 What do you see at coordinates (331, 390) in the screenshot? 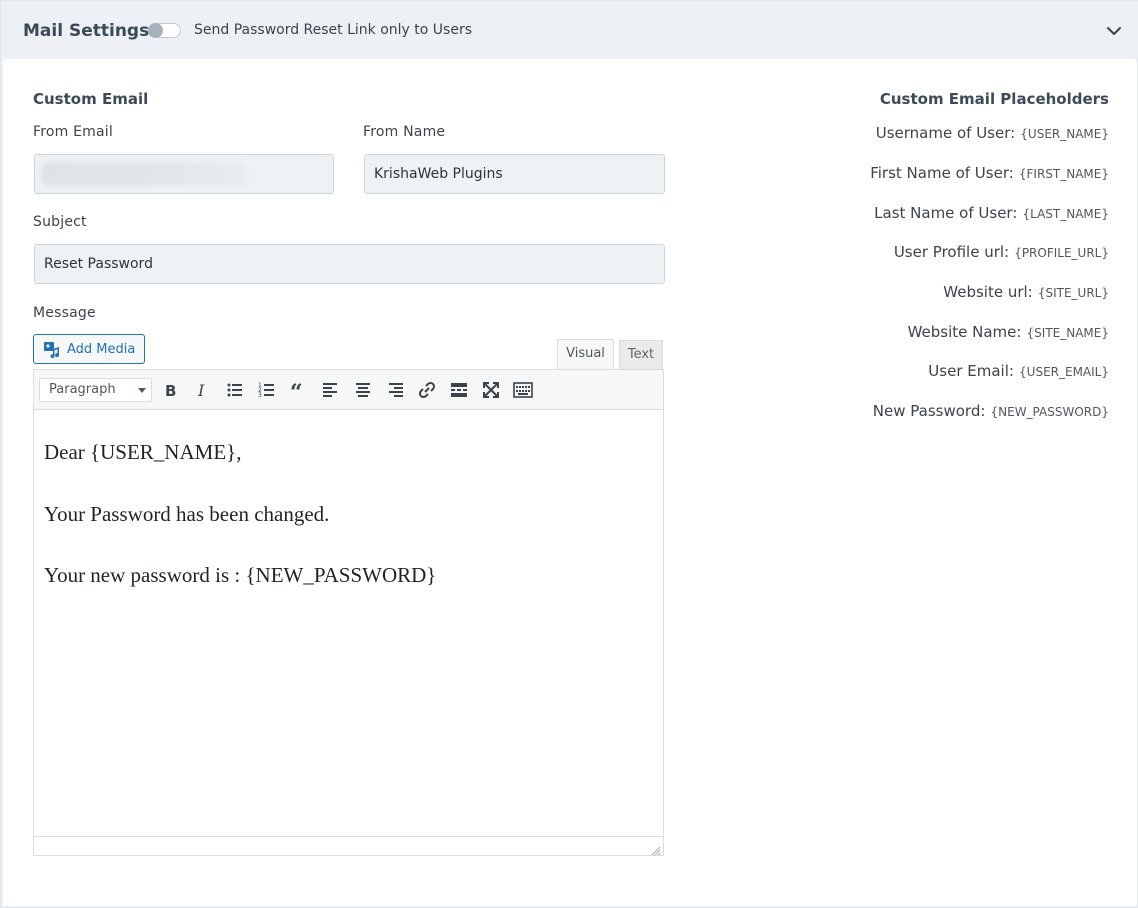
I see `align-left-icon` at bounding box center [331, 390].